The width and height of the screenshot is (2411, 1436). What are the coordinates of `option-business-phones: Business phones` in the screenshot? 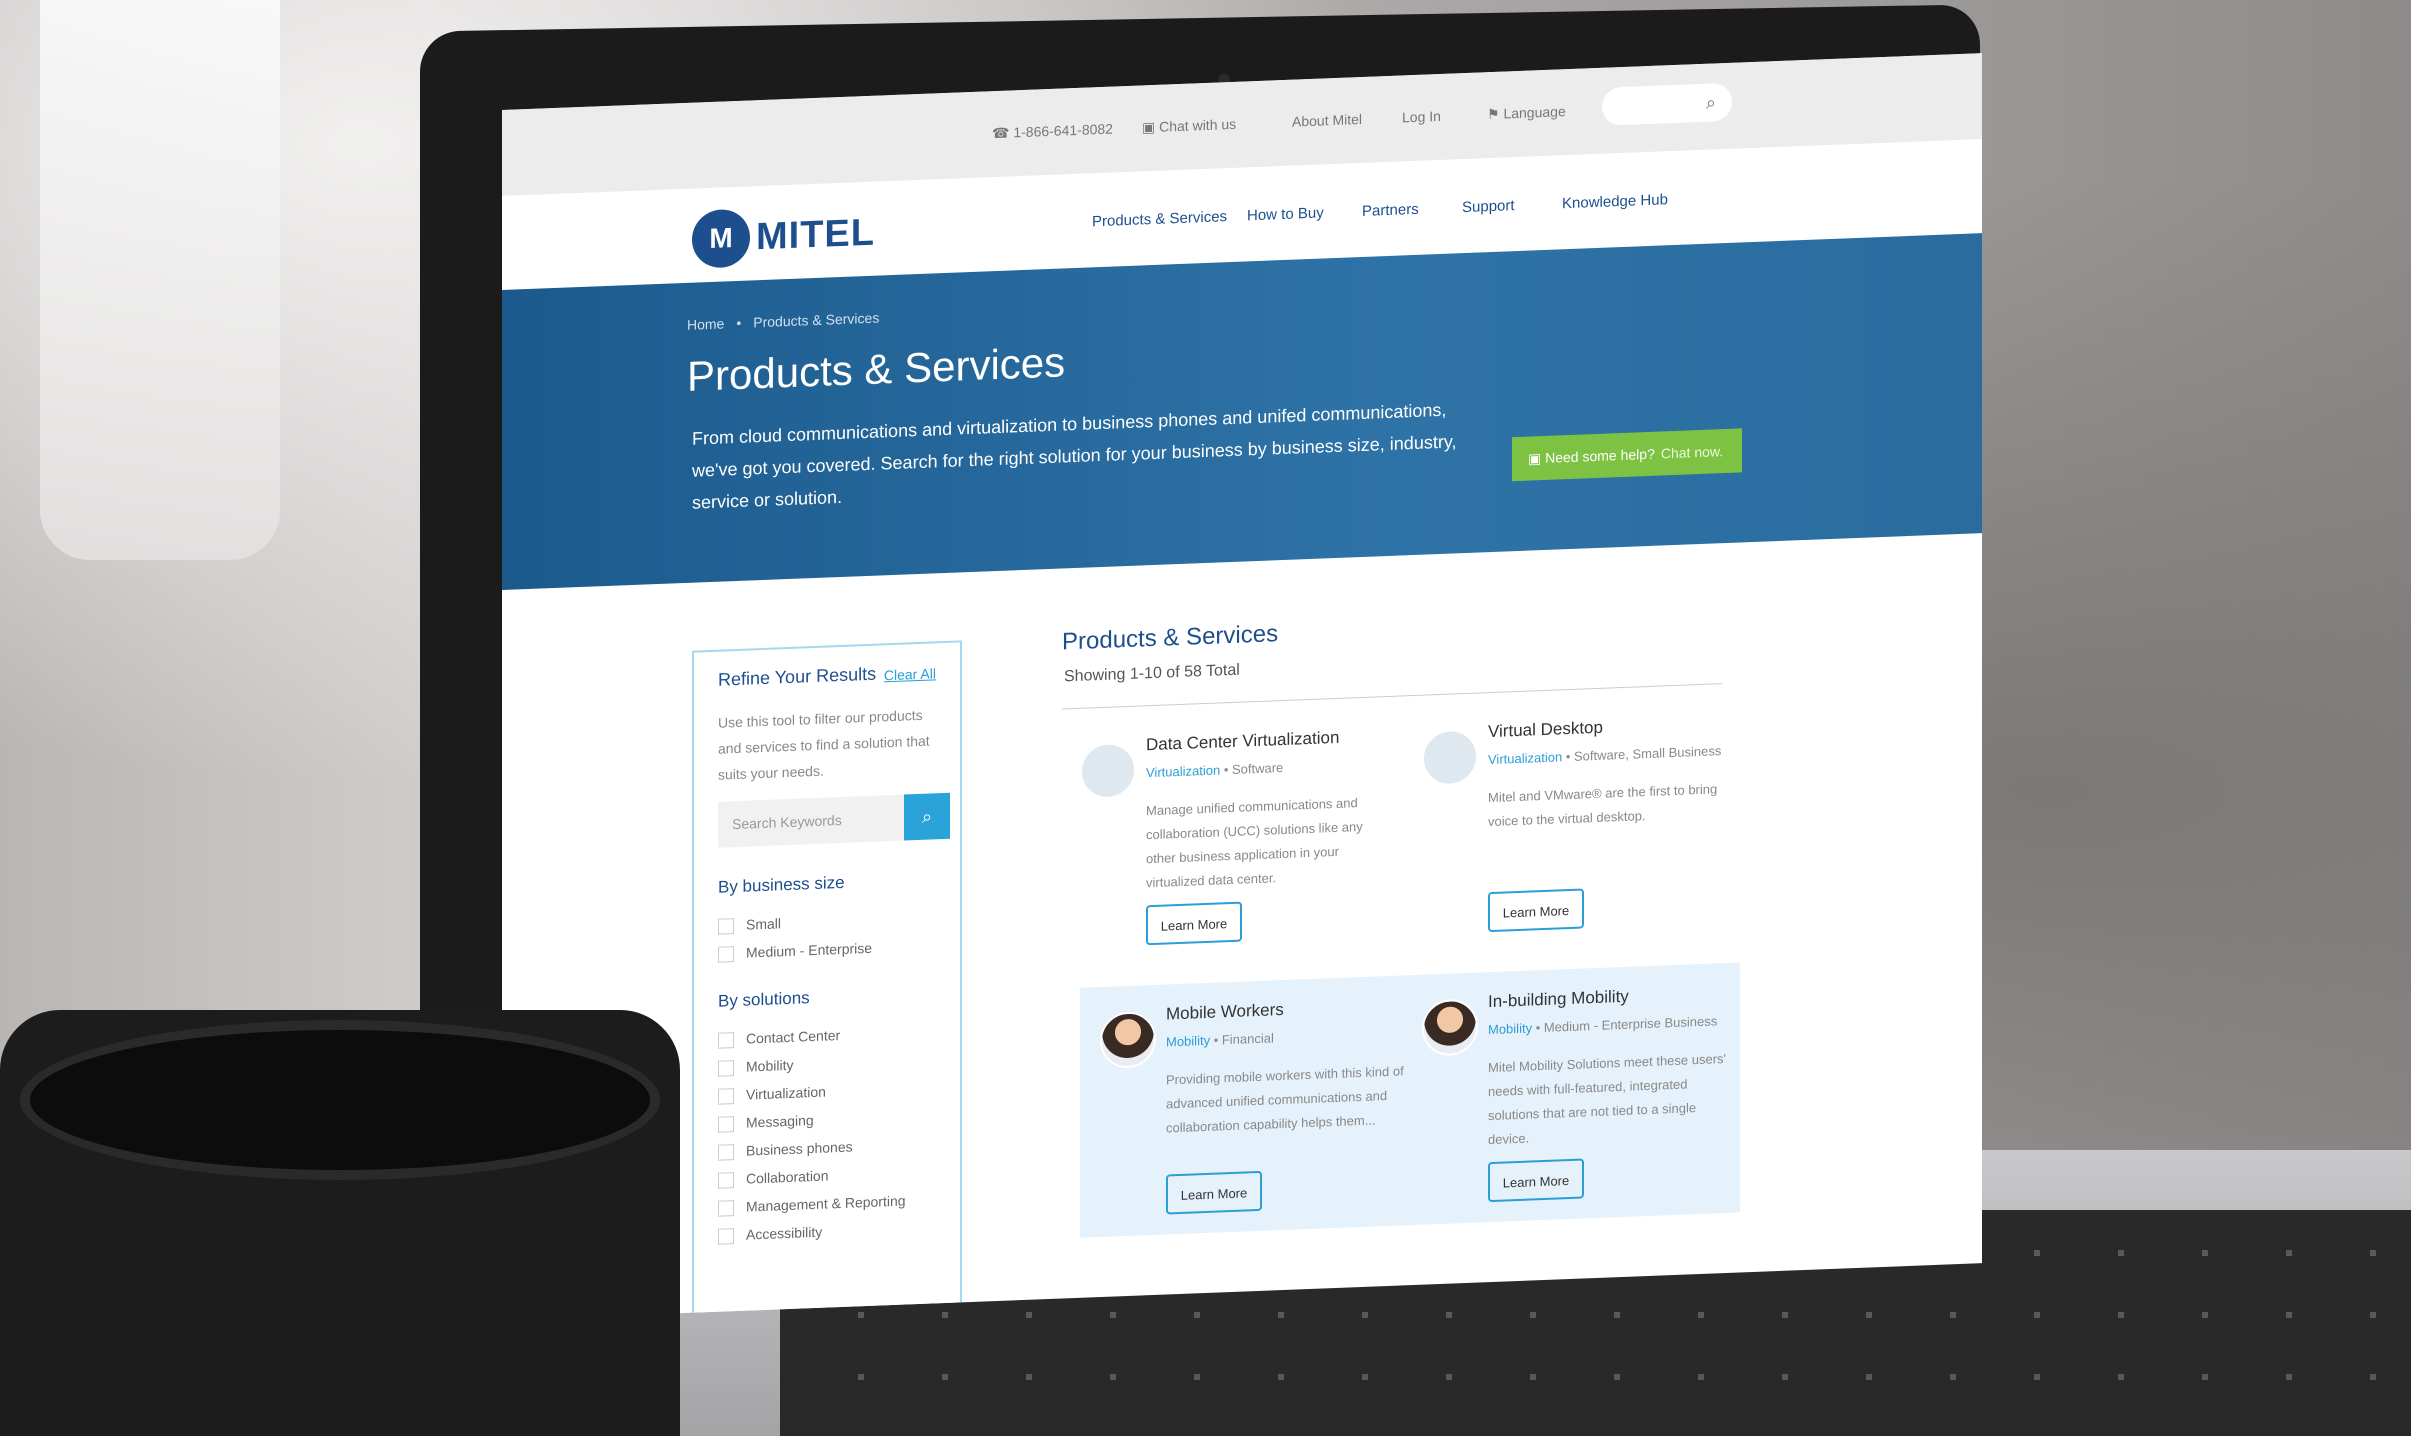 It's located at (785, 1150).